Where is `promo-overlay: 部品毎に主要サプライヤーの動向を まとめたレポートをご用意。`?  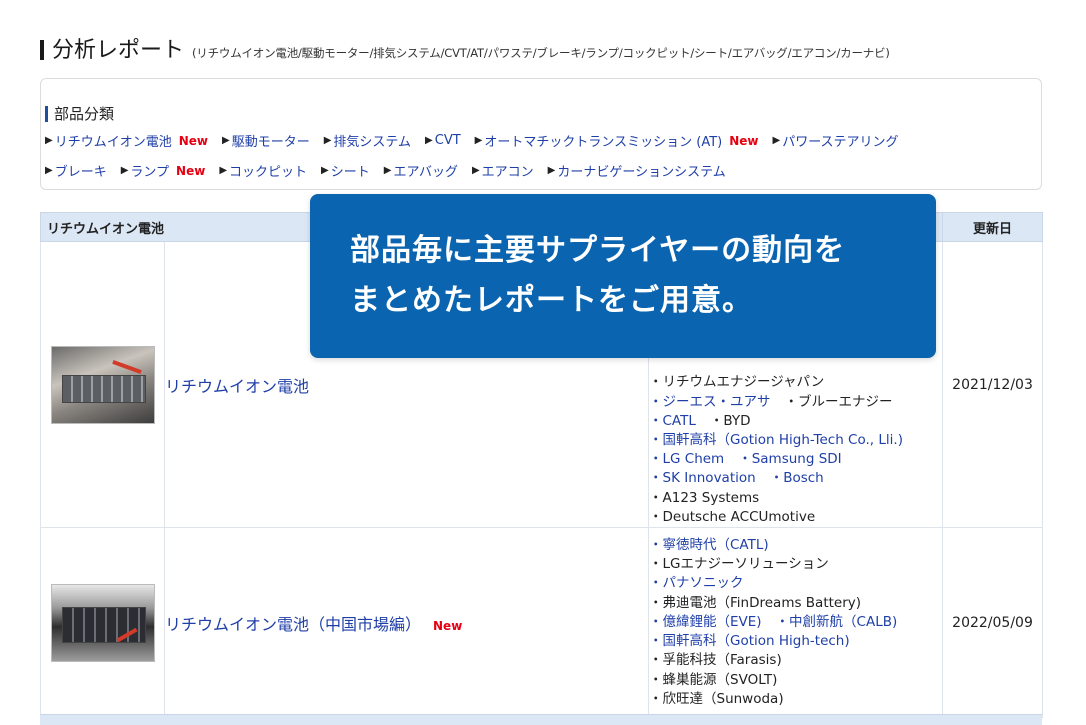 promo-overlay: 部品毎に主要サプライヤーの動向を まとめたレポートをご用意。 is located at coordinates (623, 276).